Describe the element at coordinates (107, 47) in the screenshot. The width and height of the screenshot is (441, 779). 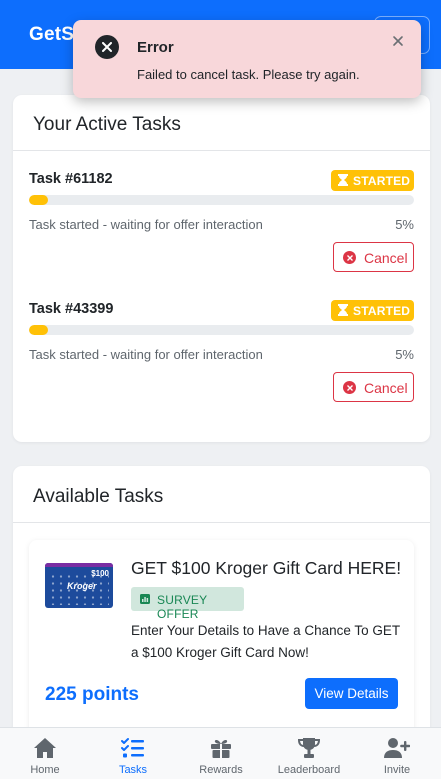
I see `error-circle-icon` at that location.